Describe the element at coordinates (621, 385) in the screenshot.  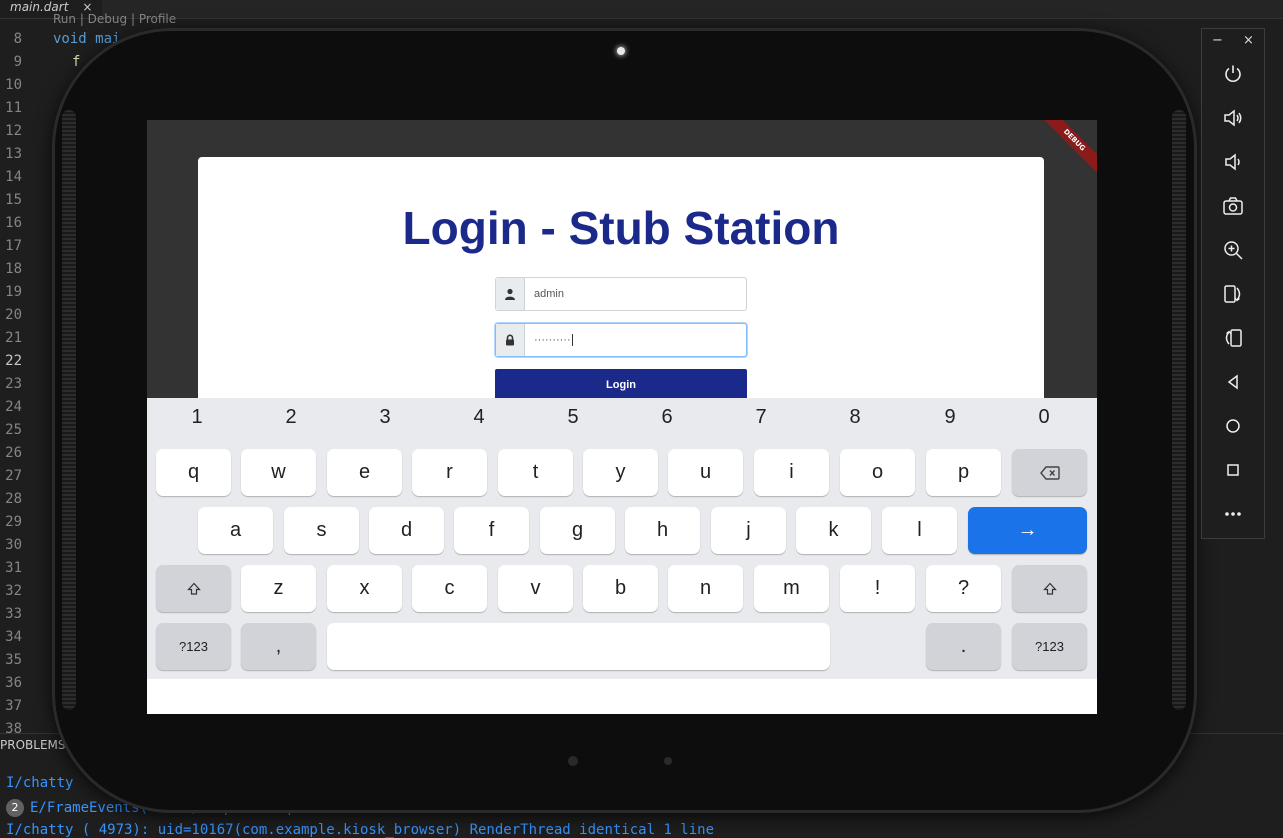
I see `login-button: Login` at that location.